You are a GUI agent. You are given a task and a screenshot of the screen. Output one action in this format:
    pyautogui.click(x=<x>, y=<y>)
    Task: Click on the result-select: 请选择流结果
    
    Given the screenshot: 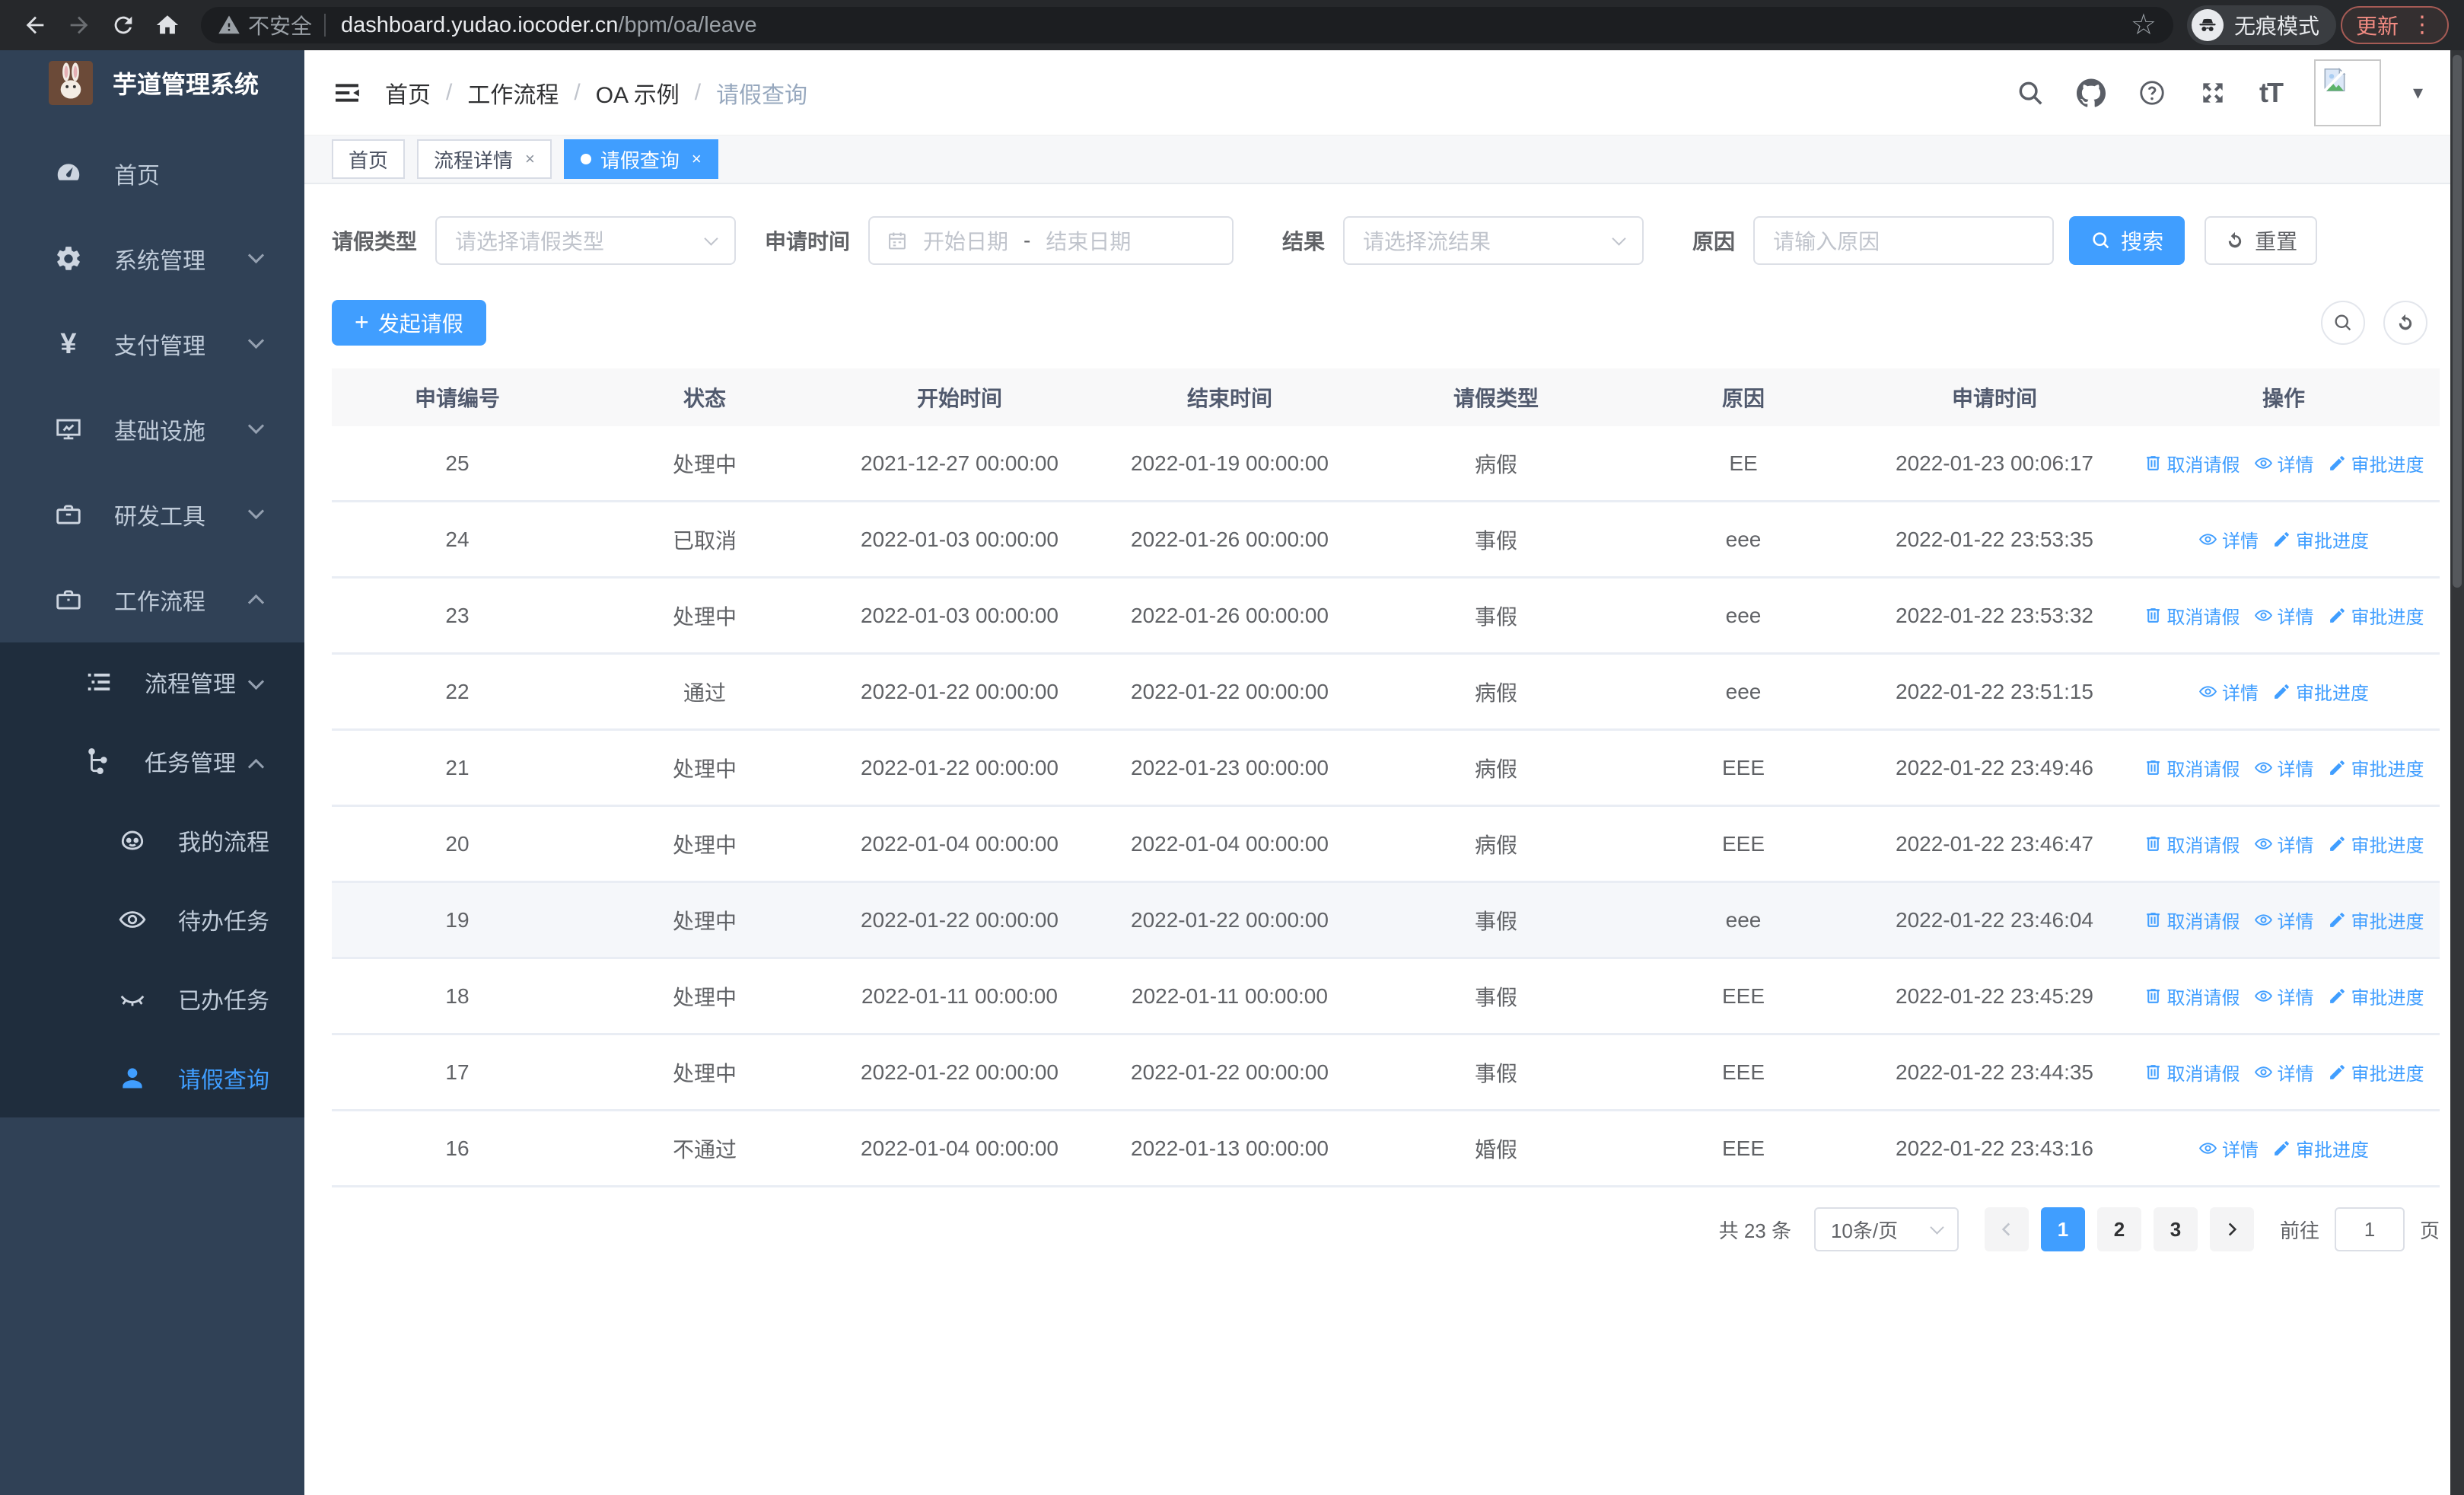 What is the action you would take?
    pyautogui.click(x=1493, y=240)
    